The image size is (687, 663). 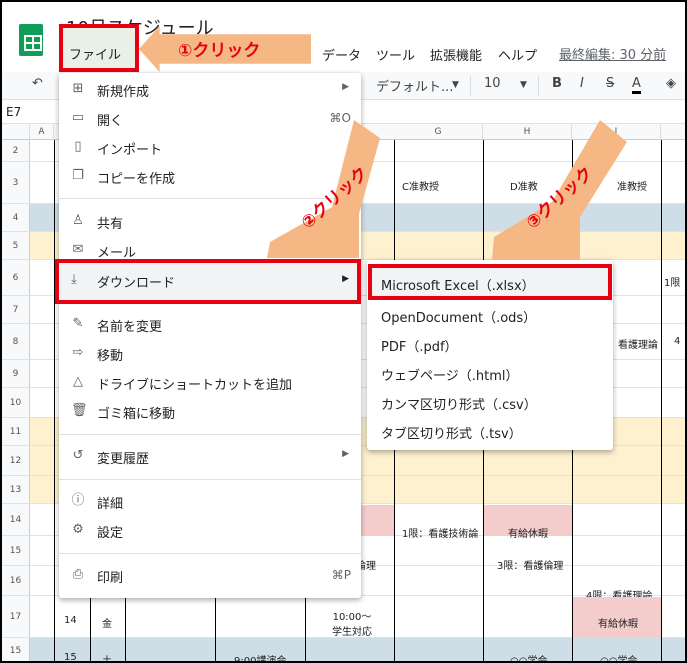 What do you see at coordinates (260, 656) in the screenshot?
I see `cell-lecture: 9:00講演会` at bounding box center [260, 656].